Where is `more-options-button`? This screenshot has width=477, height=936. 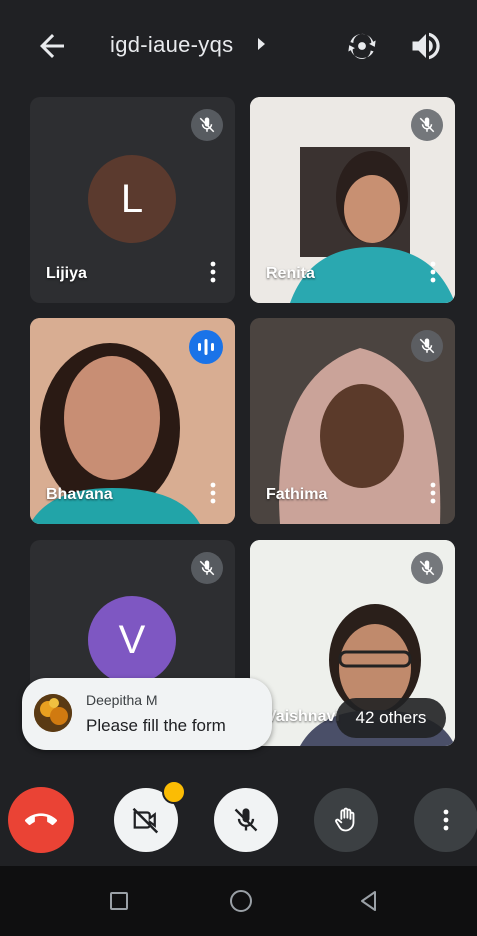
more-options-button is located at coordinates (445, 820).